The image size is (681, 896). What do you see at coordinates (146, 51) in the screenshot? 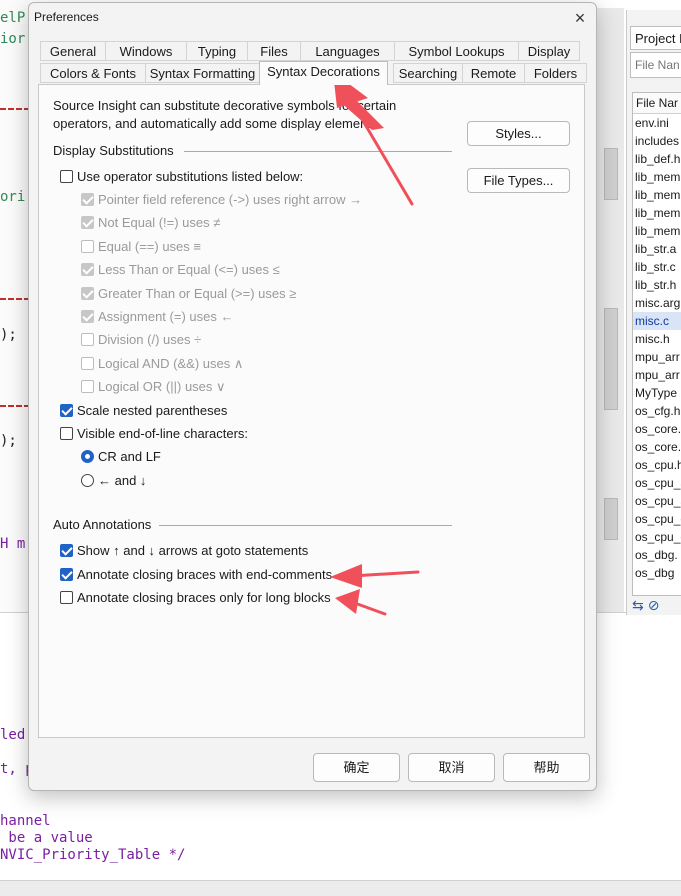
I see `tab-windows: Windows` at bounding box center [146, 51].